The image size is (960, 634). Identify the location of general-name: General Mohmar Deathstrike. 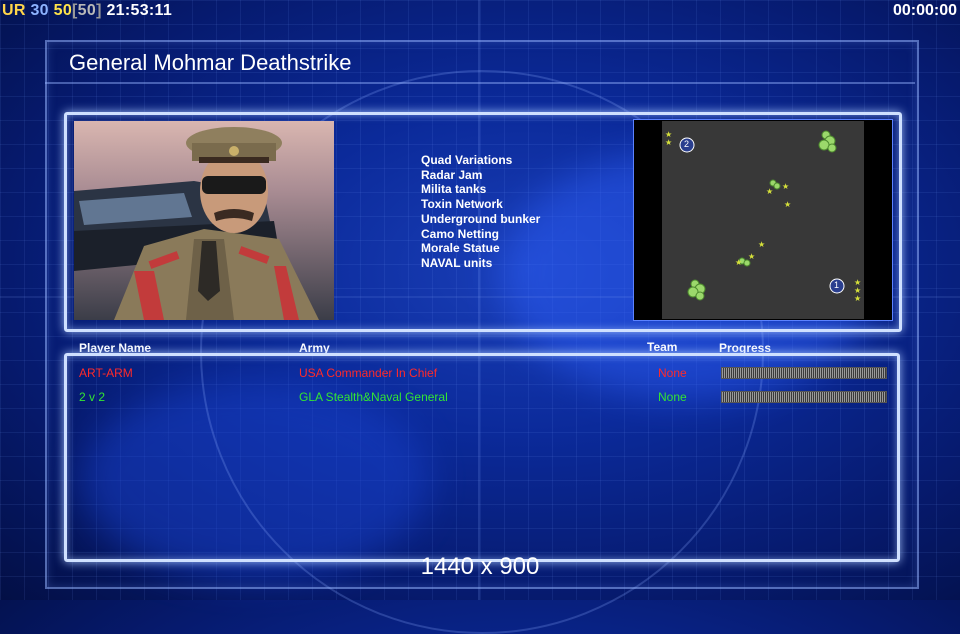
(210, 62).